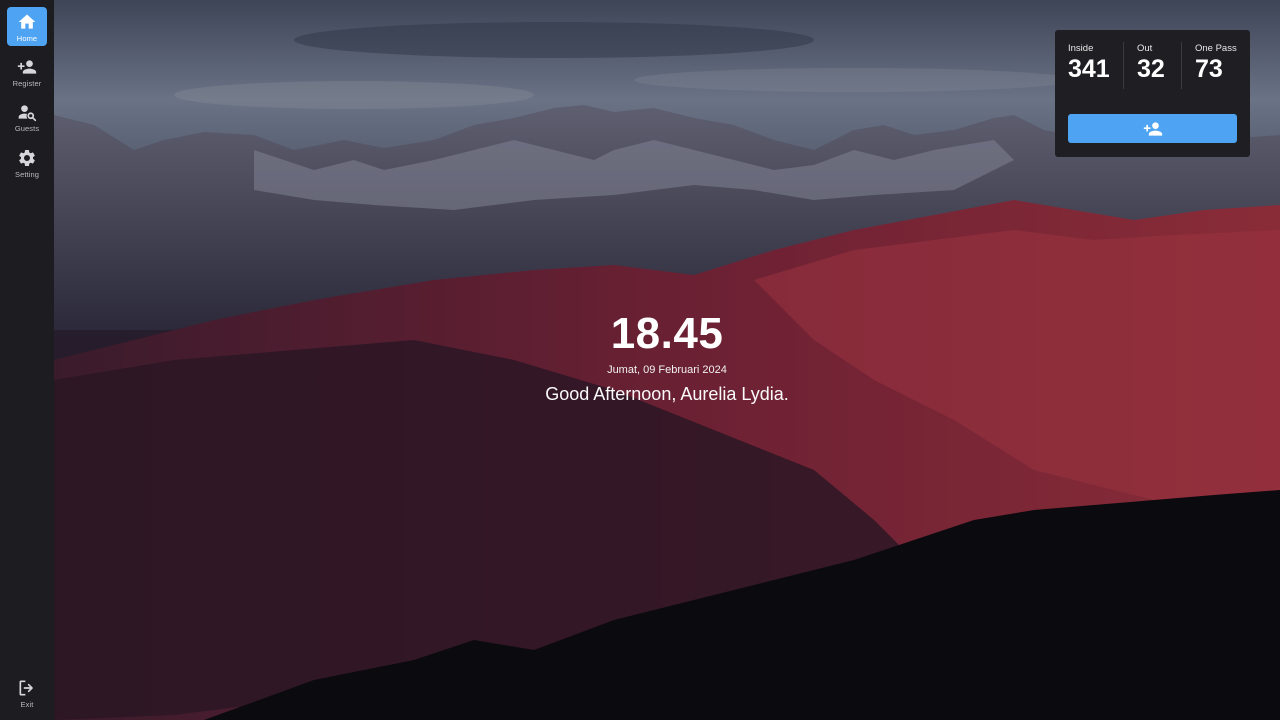 The height and width of the screenshot is (720, 1280). Describe the element at coordinates (26, 688) in the screenshot. I see `logout-icon` at that location.